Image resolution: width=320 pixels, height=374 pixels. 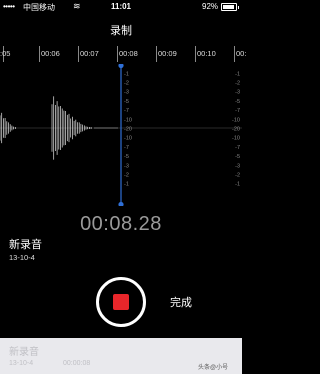 I want to click on battery-icon, so click(x=230, y=7).